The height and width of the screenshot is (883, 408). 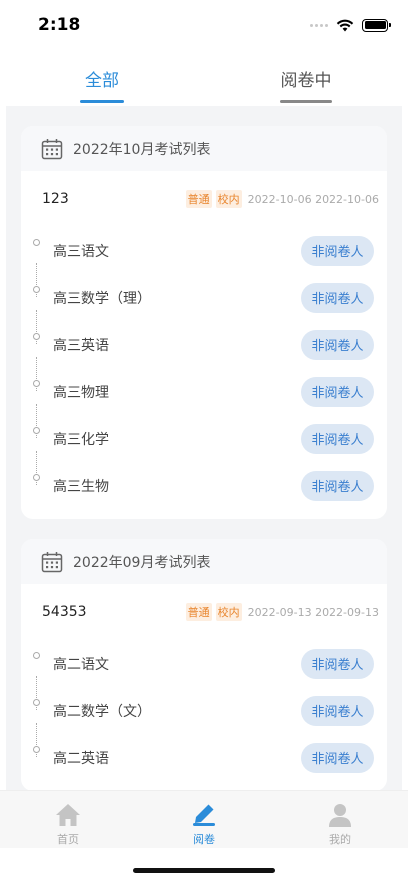 What do you see at coordinates (340, 839) in the screenshot?
I see `nav-label: 我的` at bounding box center [340, 839].